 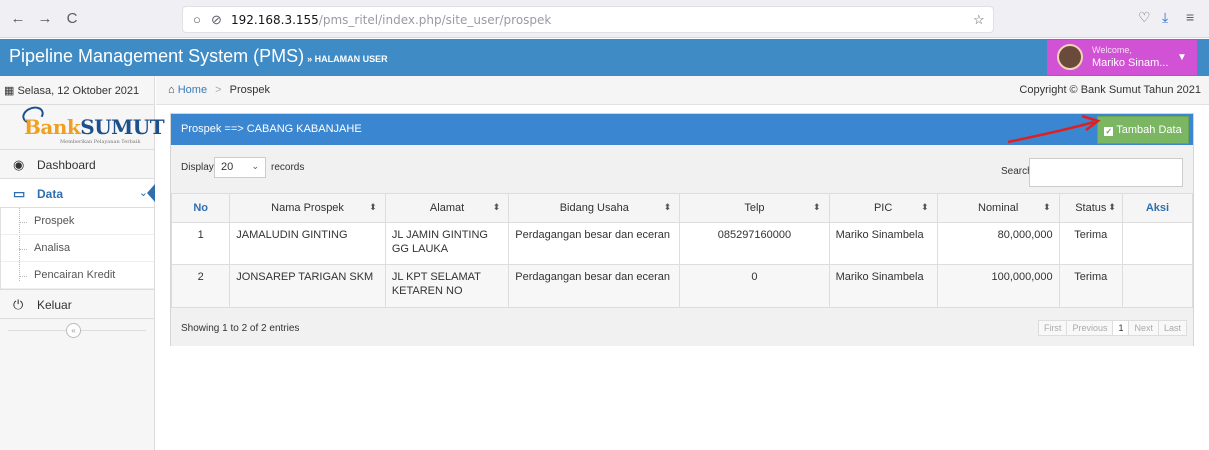 I want to click on date-row: ▦ Selasa, 12 Oktober 2021, so click(x=77, y=90).